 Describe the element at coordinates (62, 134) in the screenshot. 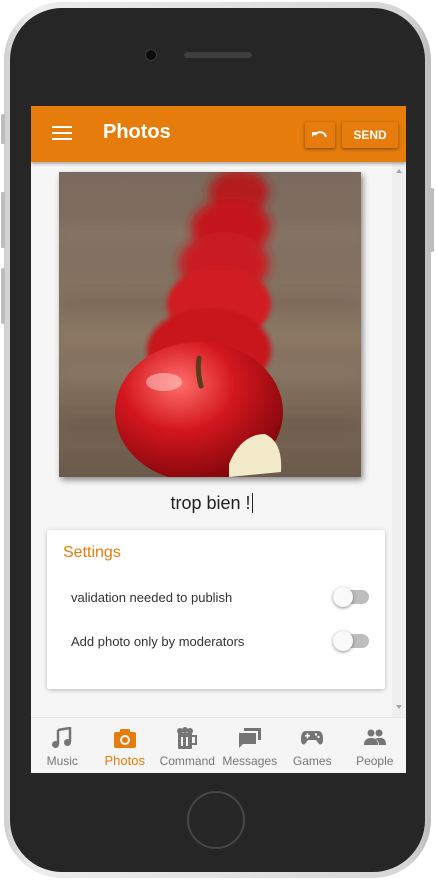

I see `hamburger-menu-icon` at that location.